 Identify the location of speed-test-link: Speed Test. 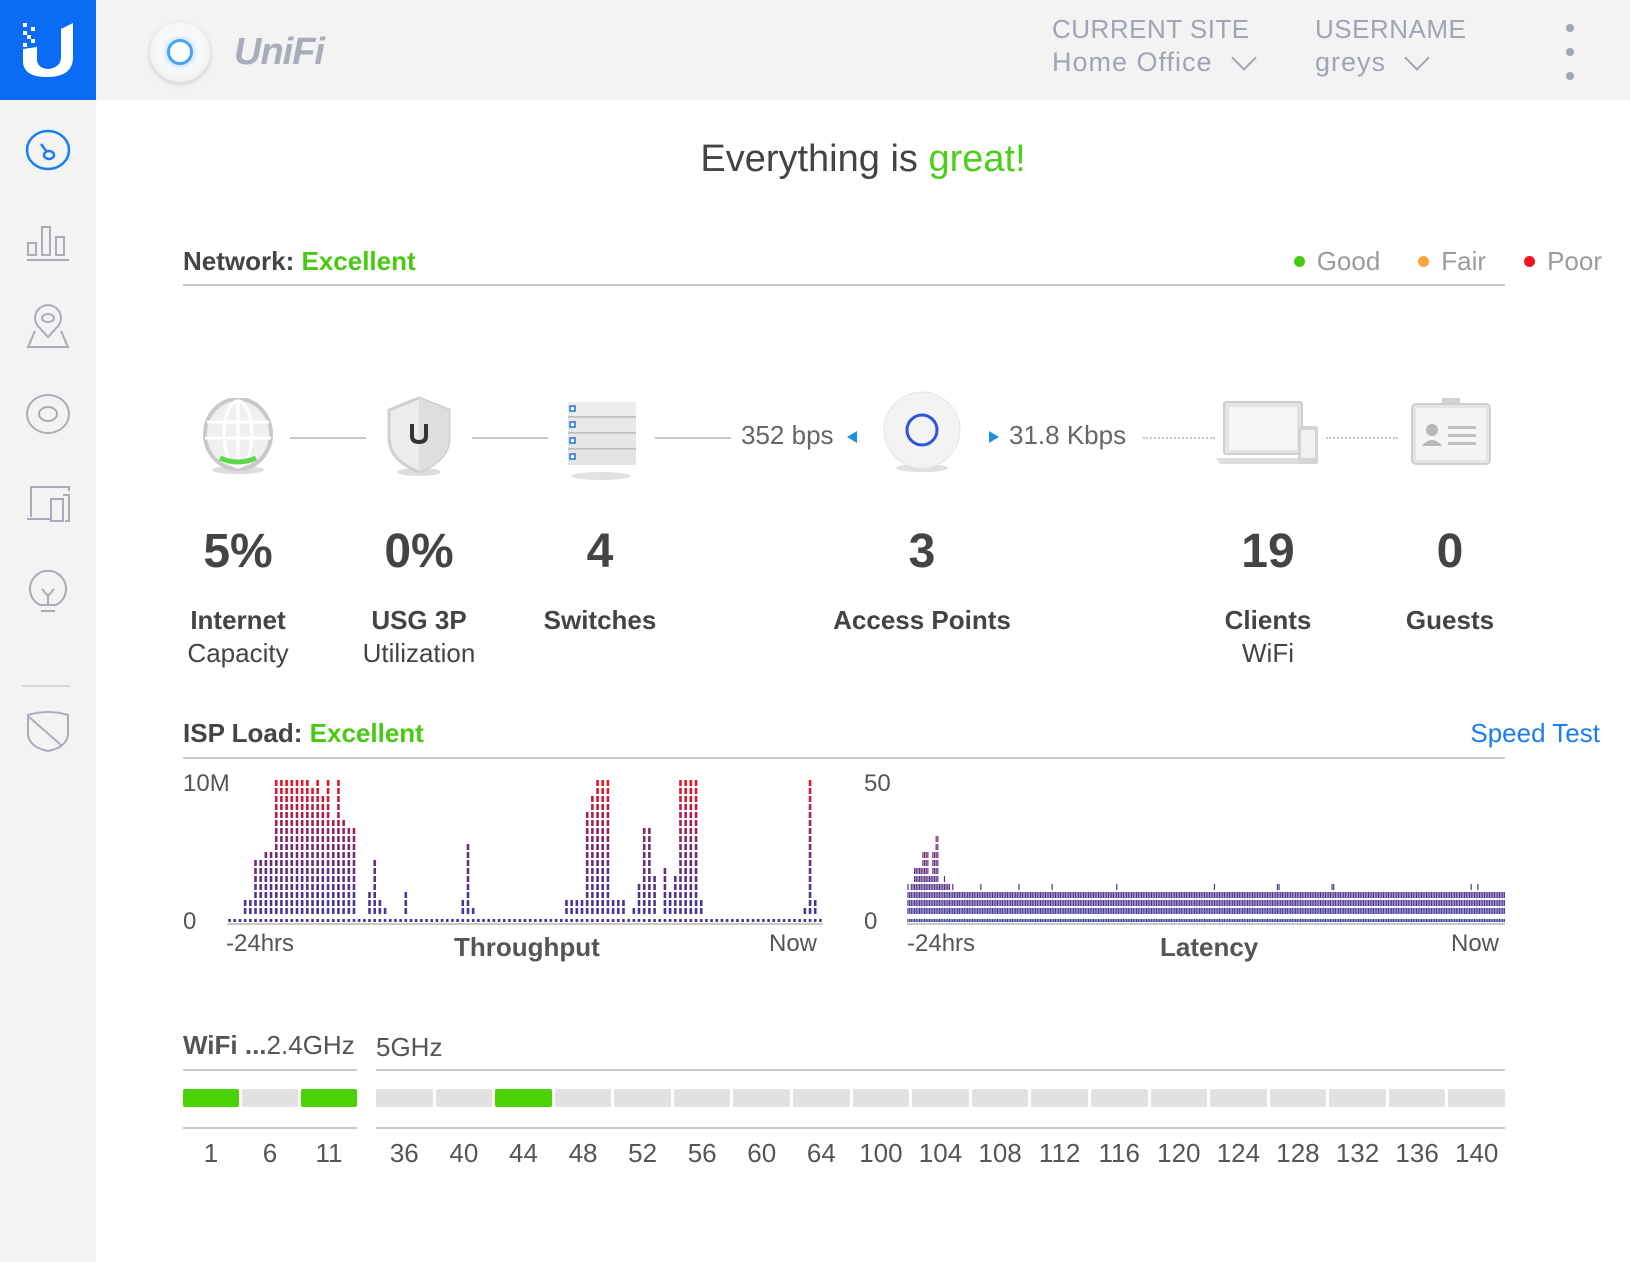
(1535, 733).